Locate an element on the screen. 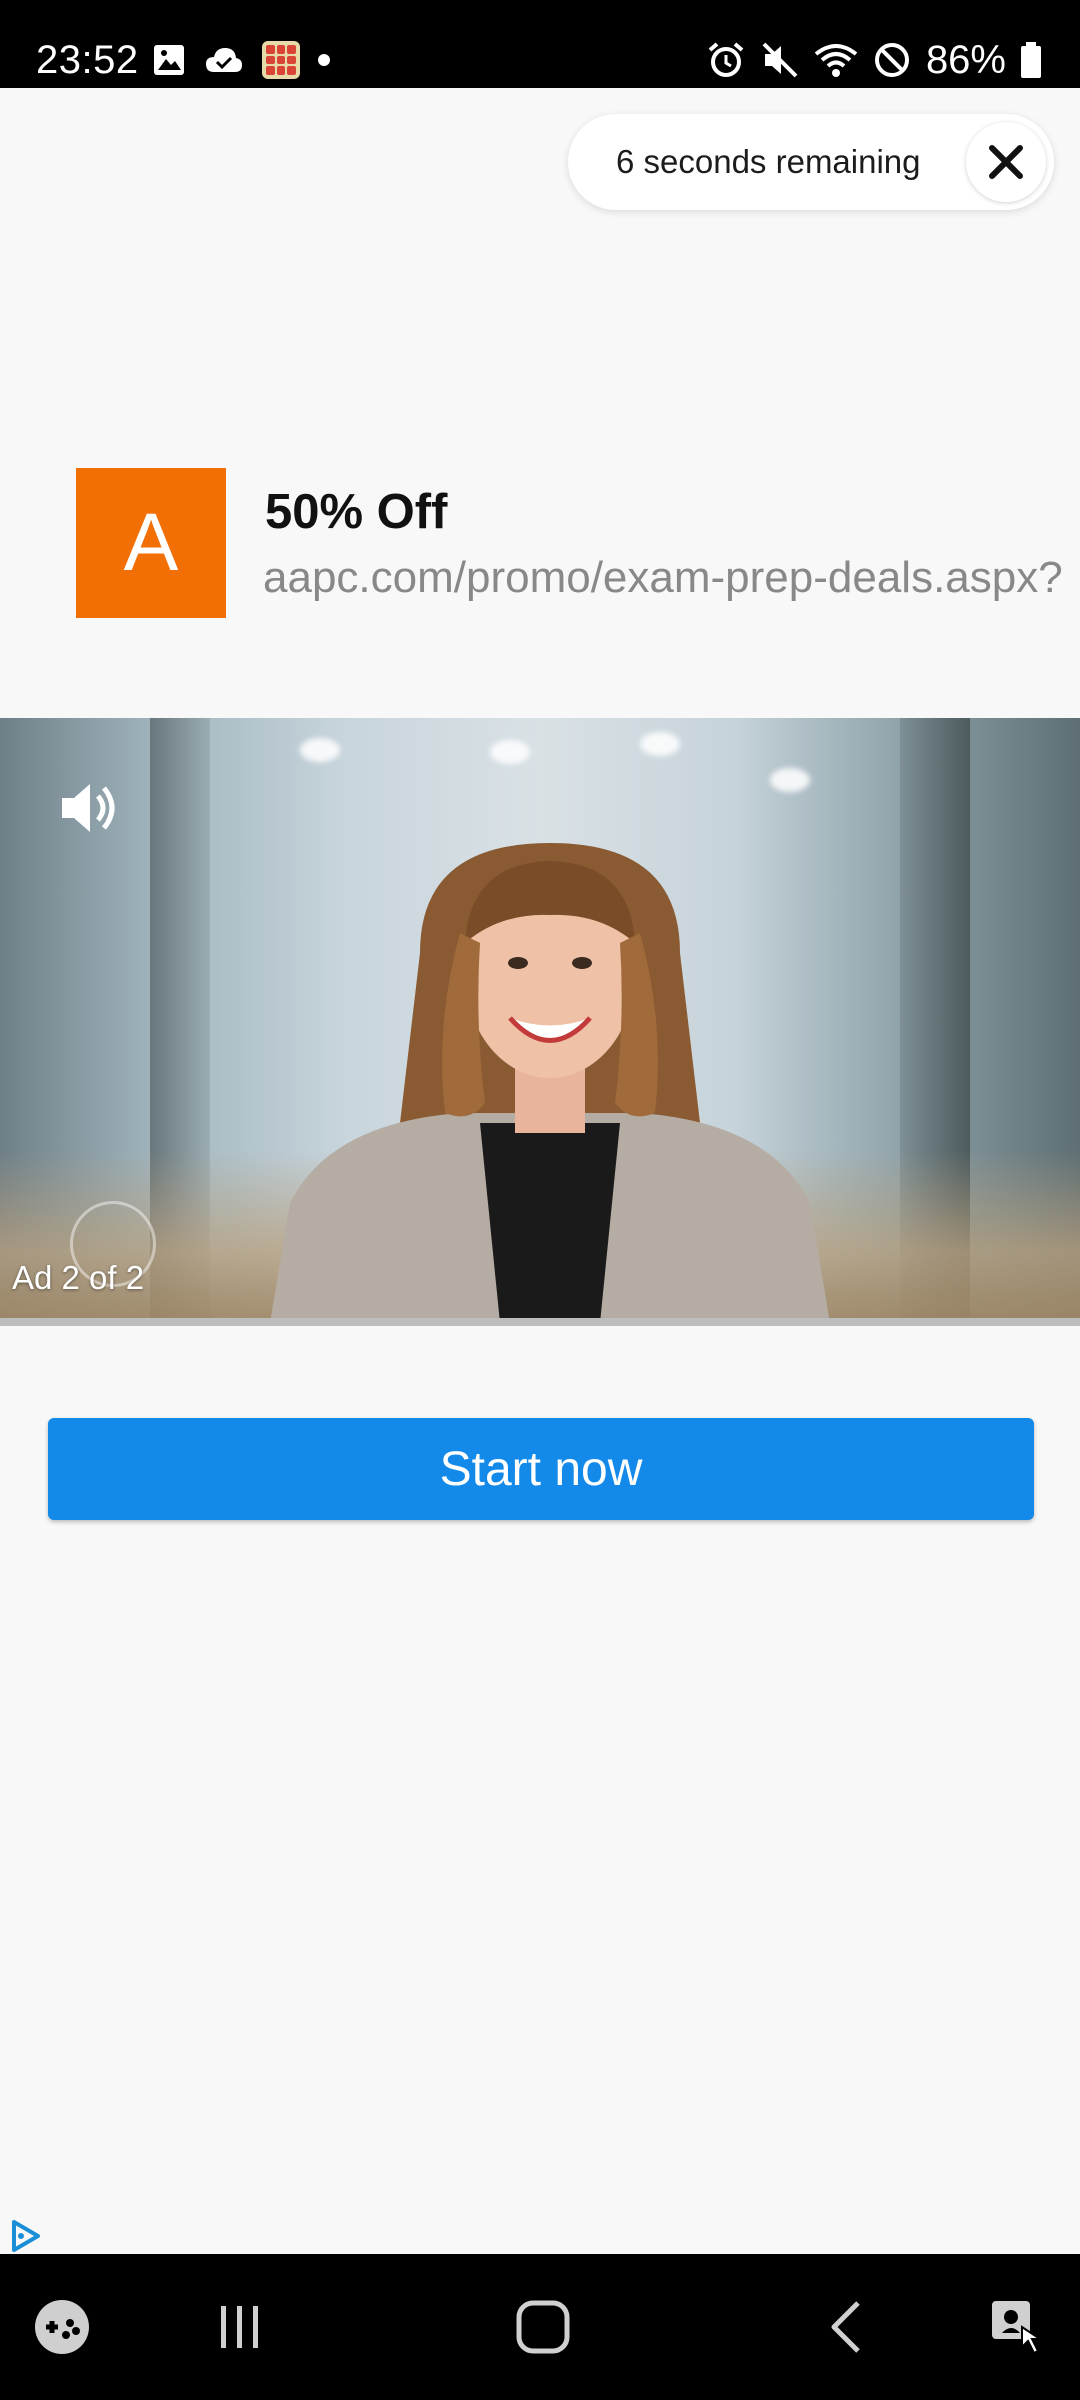 This screenshot has width=1080, height=2400. notification-dot is located at coordinates (324, 60).